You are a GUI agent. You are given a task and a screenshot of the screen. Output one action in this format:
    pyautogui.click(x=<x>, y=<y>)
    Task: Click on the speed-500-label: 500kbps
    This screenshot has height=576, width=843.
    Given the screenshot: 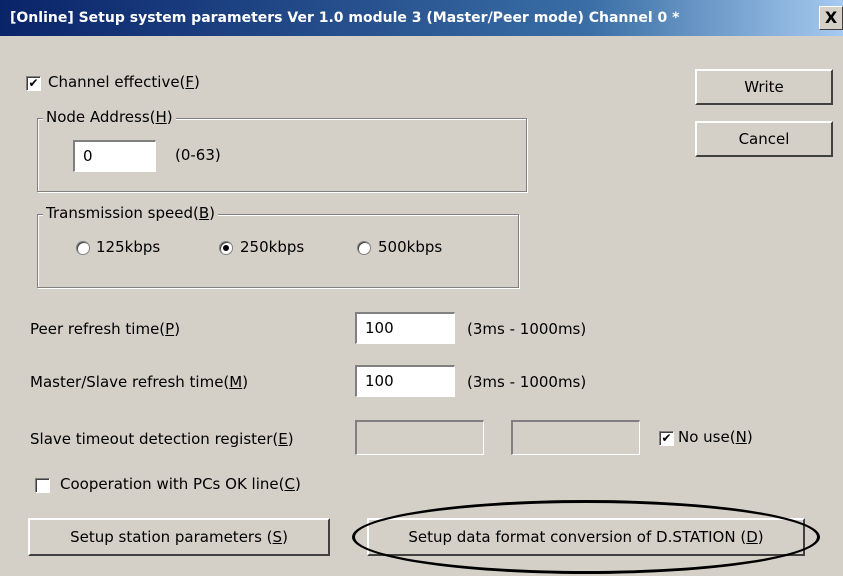 What is the action you would take?
    pyautogui.click(x=410, y=247)
    